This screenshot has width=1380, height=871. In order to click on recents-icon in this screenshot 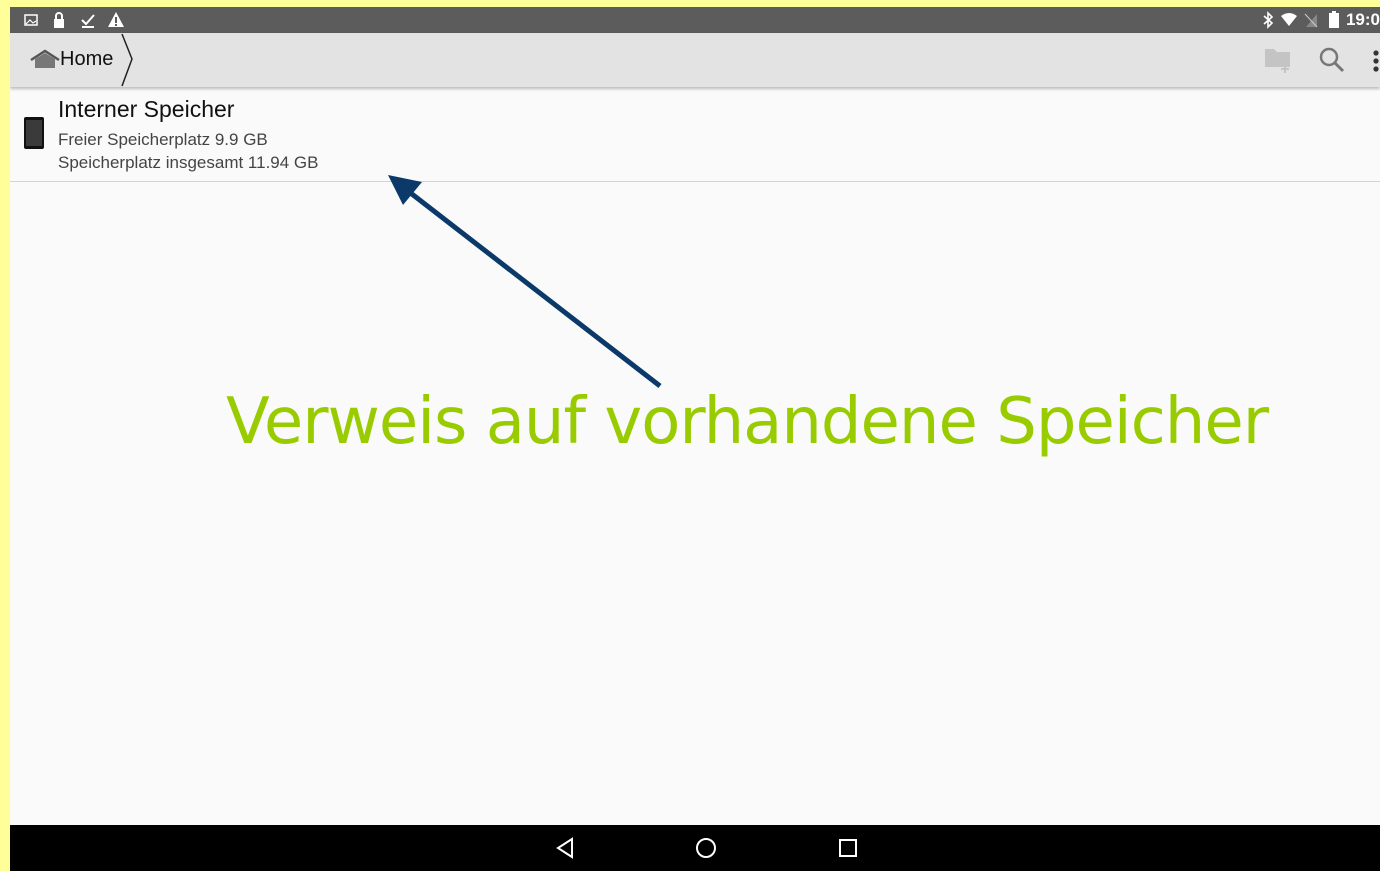, I will do `click(848, 848)`.